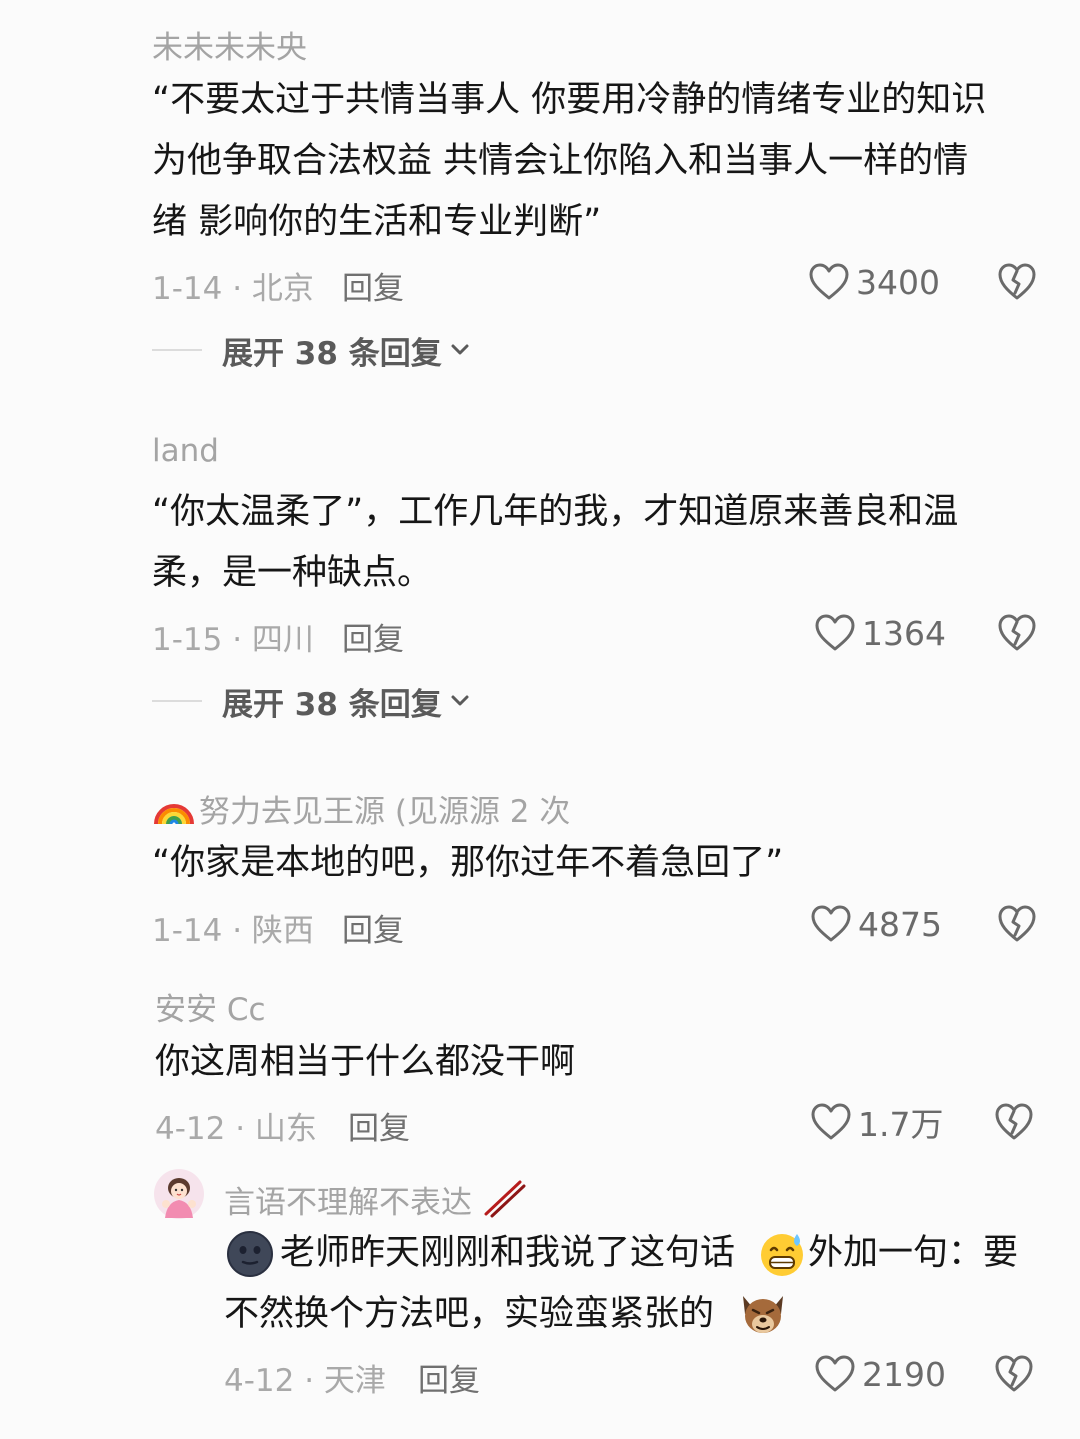 The width and height of the screenshot is (1080, 1439). What do you see at coordinates (384, 808) in the screenshot?
I see `comment-username: 努力去见王源 (见源源 2 次` at bounding box center [384, 808].